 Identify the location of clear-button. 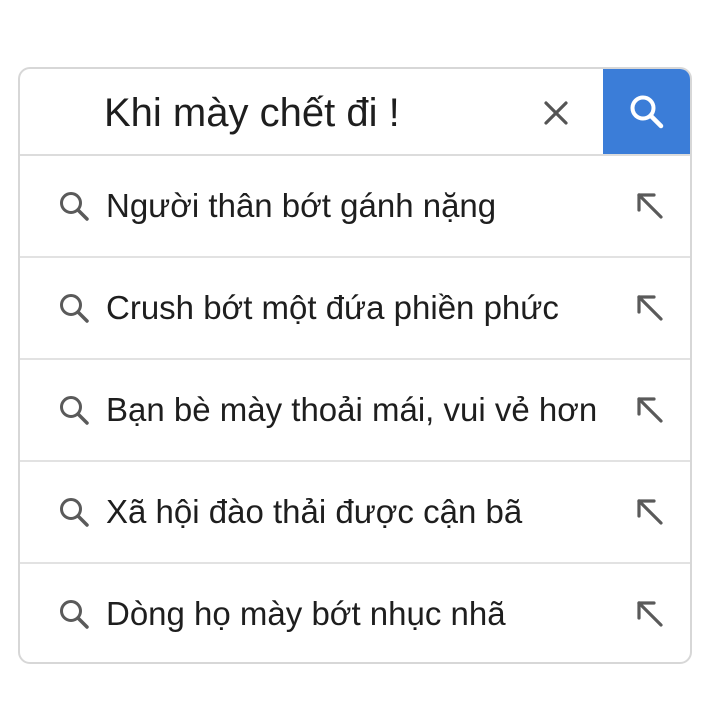
(556, 113).